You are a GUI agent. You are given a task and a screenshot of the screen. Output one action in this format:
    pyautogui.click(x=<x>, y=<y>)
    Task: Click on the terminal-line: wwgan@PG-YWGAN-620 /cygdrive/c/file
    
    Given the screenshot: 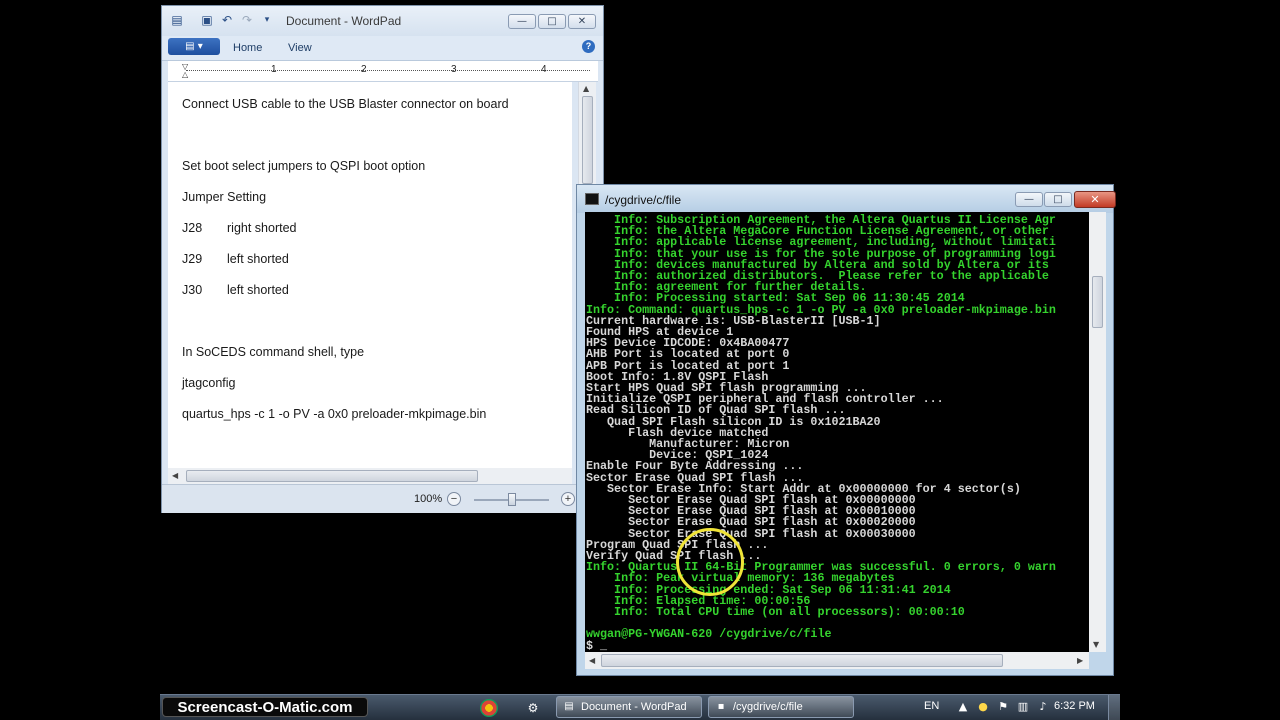 What is the action you would take?
    pyautogui.click(x=709, y=634)
    